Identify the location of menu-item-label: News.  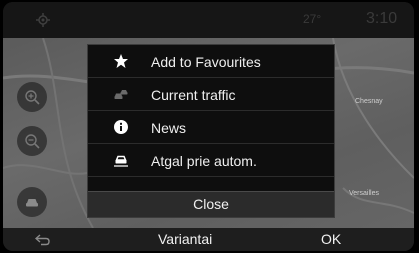
(169, 128).